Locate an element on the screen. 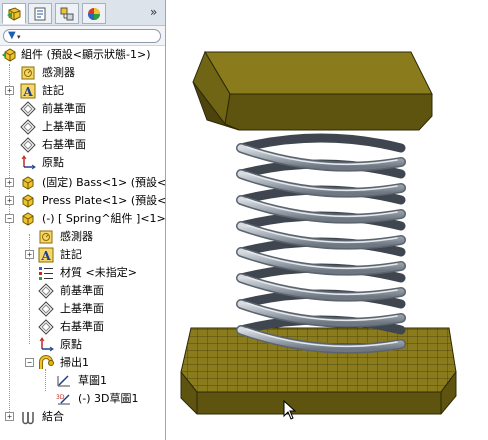  tree-filter-input: ▼ ▾ is located at coordinates (82, 36).